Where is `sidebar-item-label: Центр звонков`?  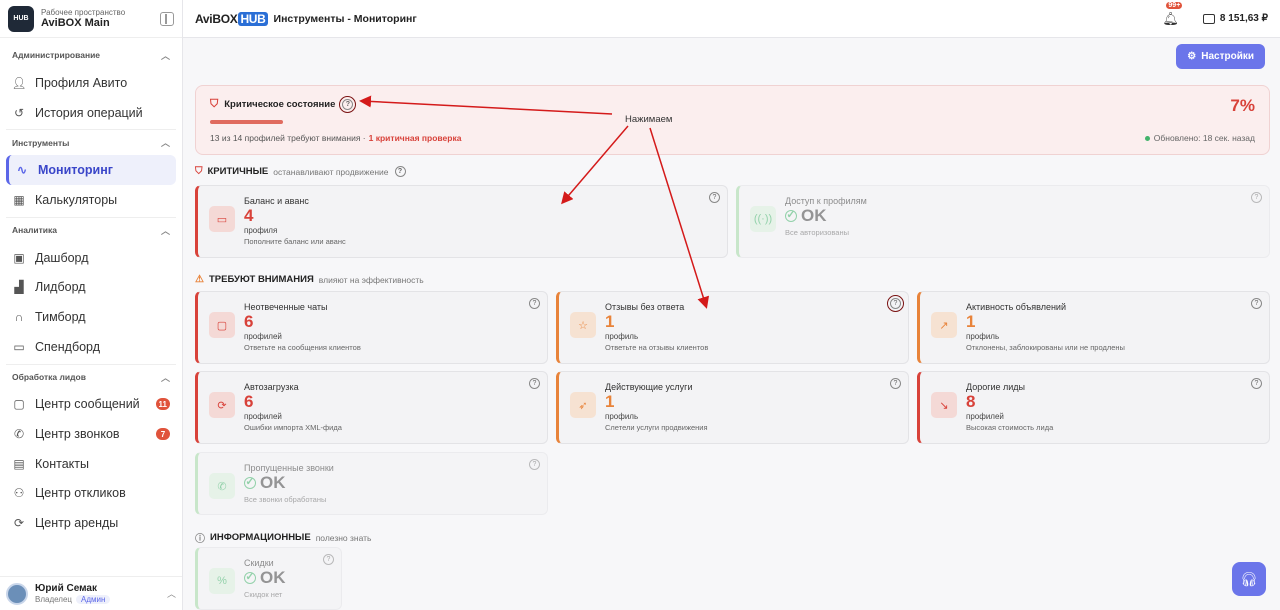 sidebar-item-label: Центр звонков is located at coordinates (77, 434).